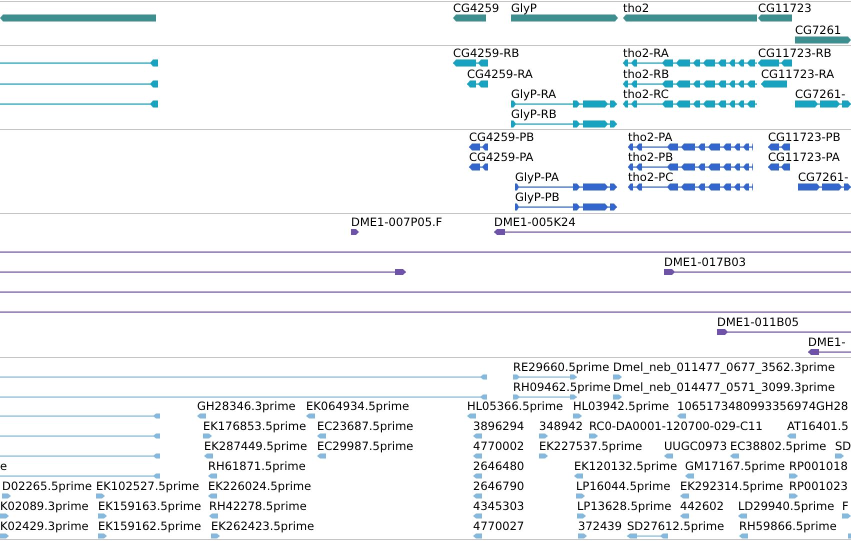 The image size is (851, 541). What do you see at coordinates (256, 446) in the screenshot?
I see `feature-label: EK287449.5prime` at bounding box center [256, 446].